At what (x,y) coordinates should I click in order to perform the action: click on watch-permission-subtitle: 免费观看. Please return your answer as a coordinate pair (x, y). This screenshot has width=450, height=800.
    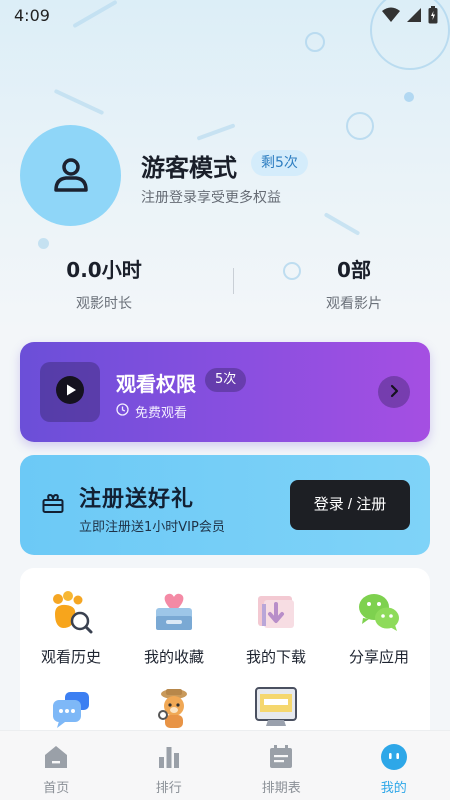
    Looking at the image, I should click on (151, 411).